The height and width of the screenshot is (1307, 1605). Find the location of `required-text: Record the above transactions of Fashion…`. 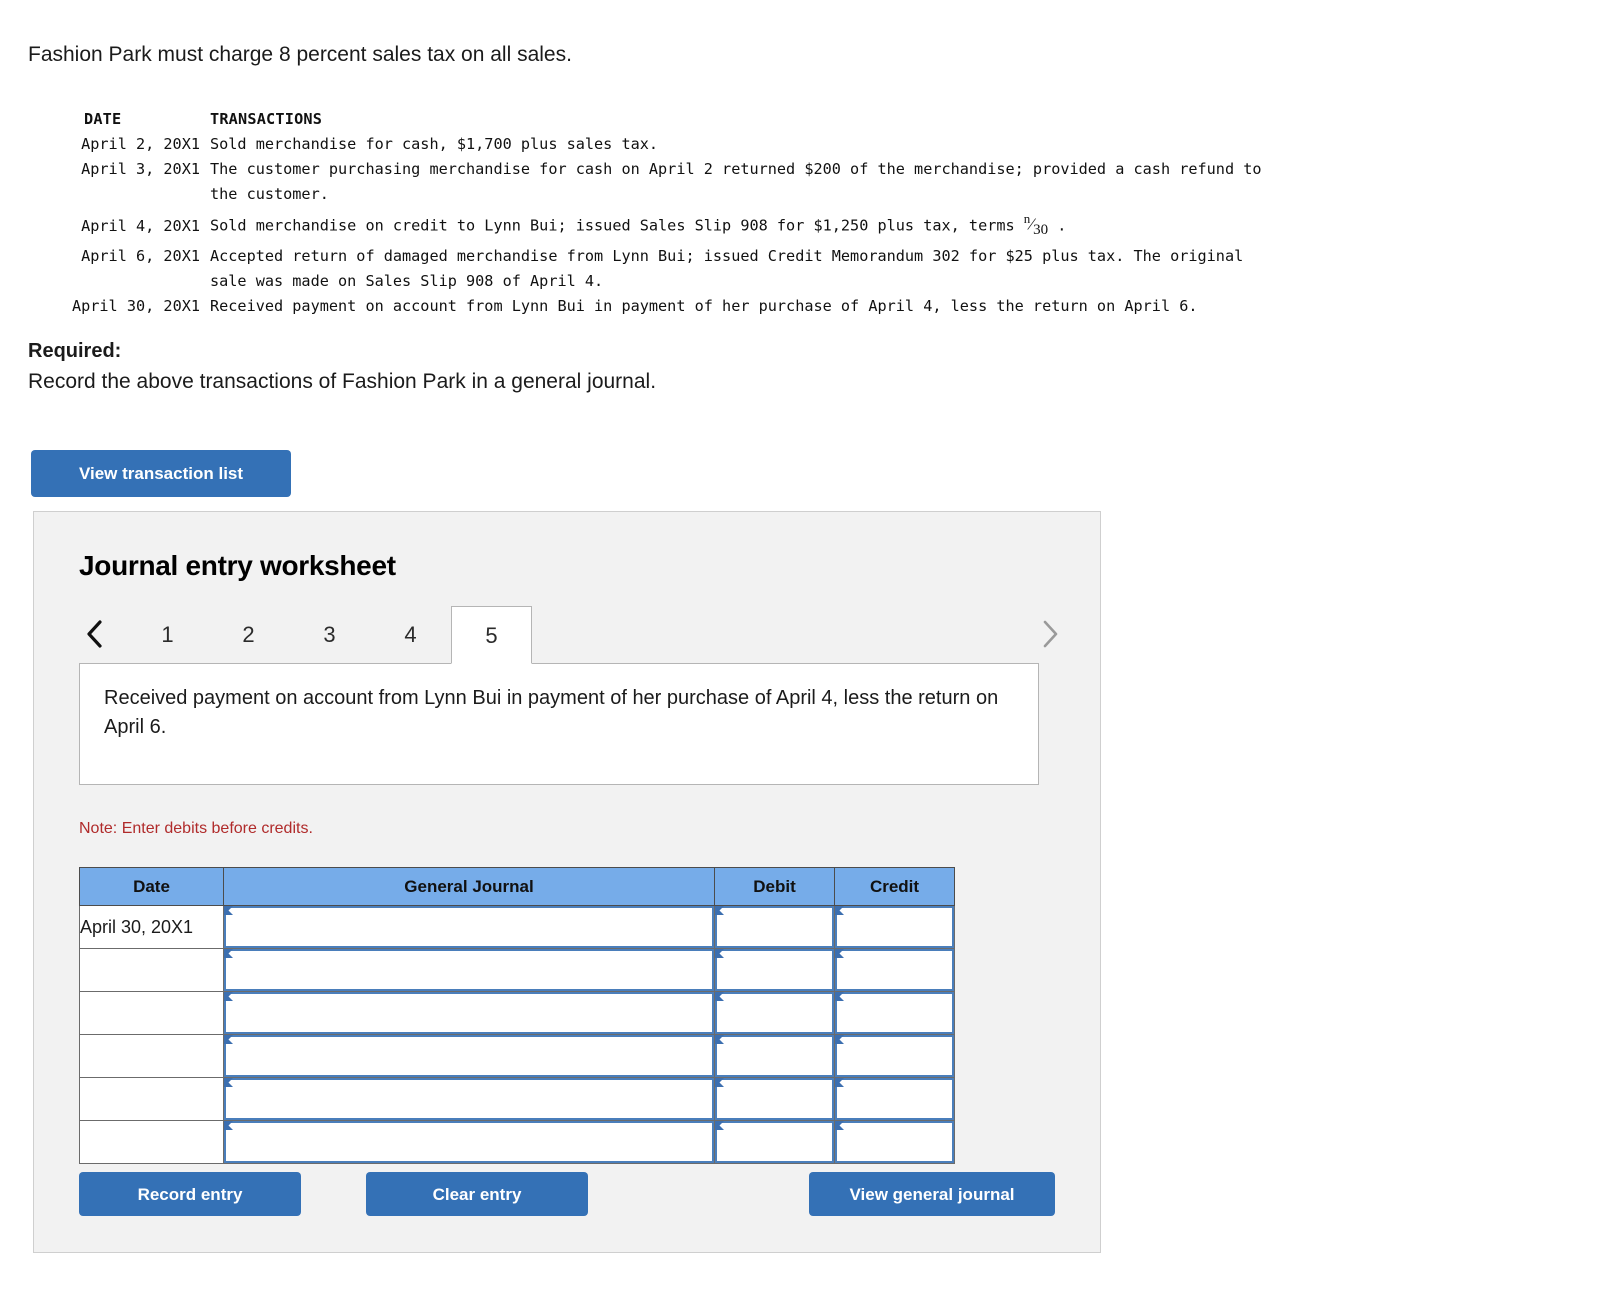

required-text: Record the above transactions of Fashion… is located at coordinates (342, 381).